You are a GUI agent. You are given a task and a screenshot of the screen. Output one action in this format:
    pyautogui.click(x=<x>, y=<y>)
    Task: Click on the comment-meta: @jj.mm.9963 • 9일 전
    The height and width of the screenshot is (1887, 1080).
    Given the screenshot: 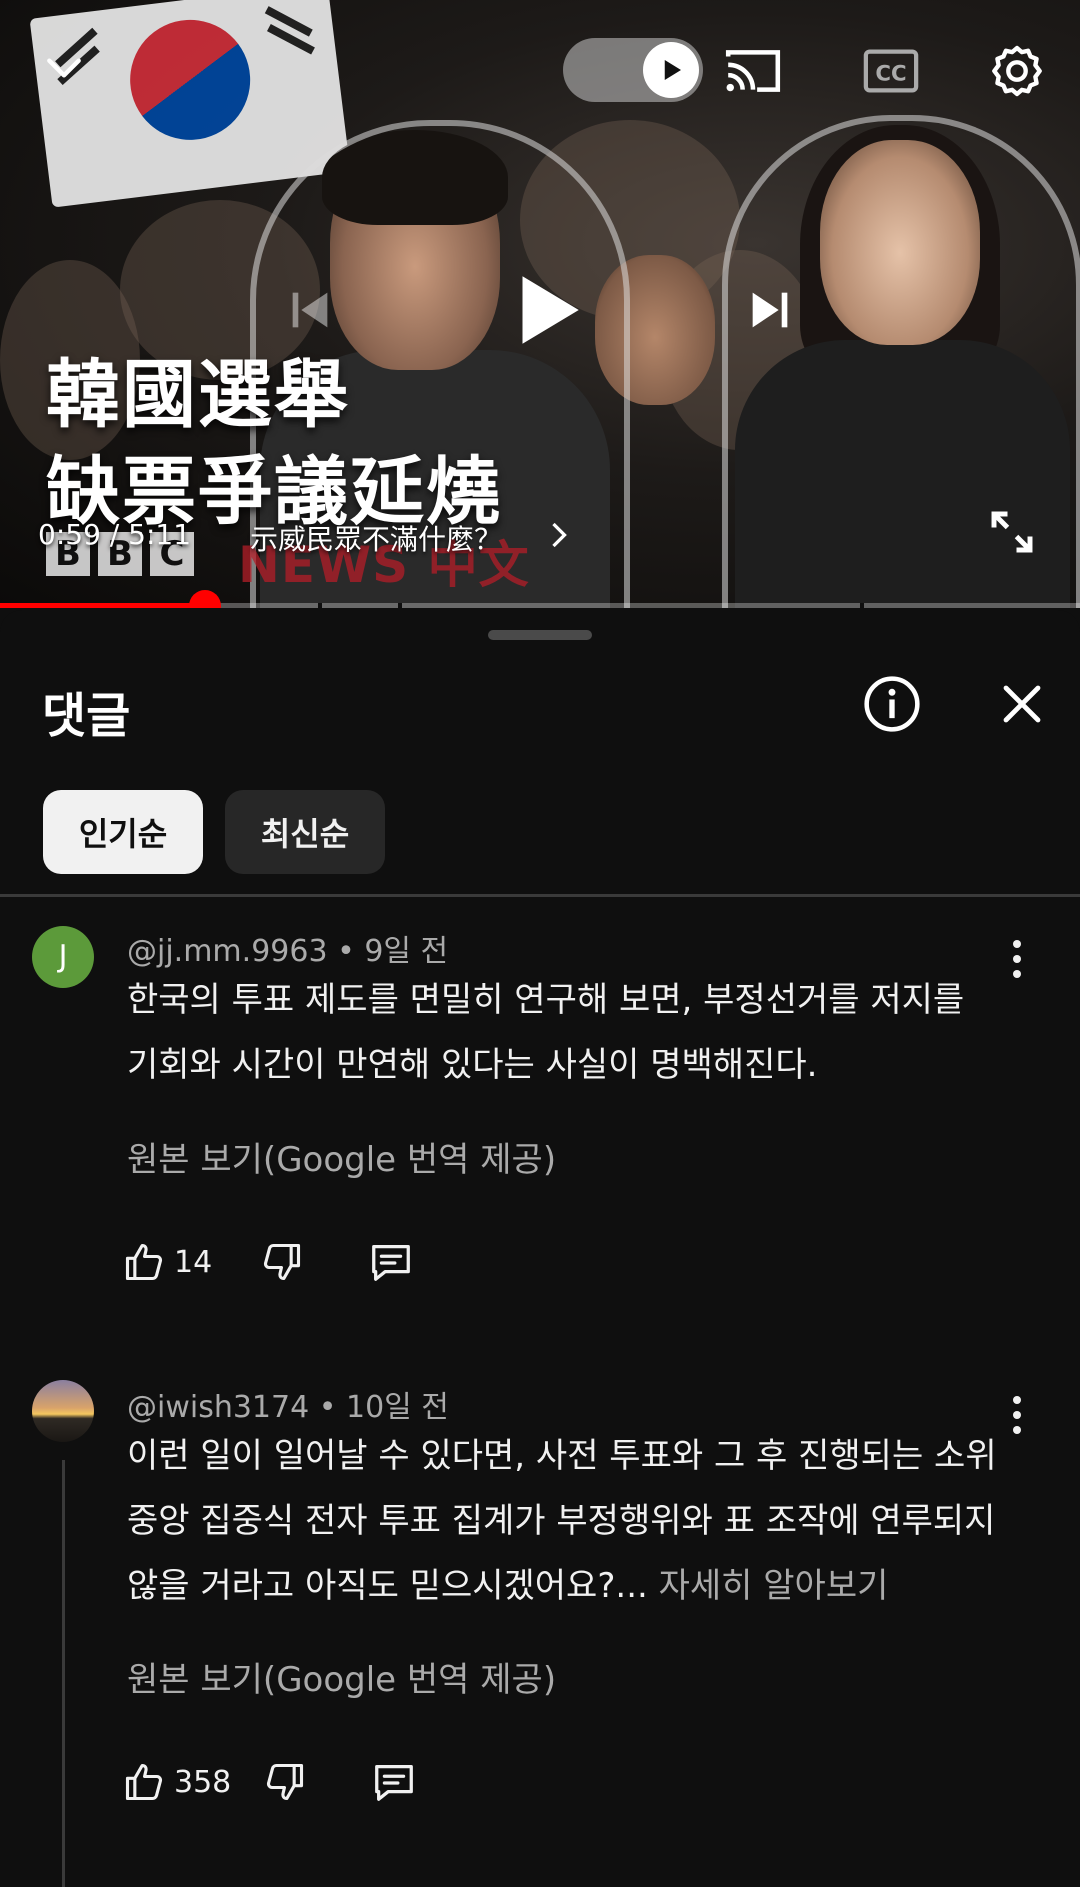 What is the action you would take?
    pyautogui.click(x=288, y=951)
    